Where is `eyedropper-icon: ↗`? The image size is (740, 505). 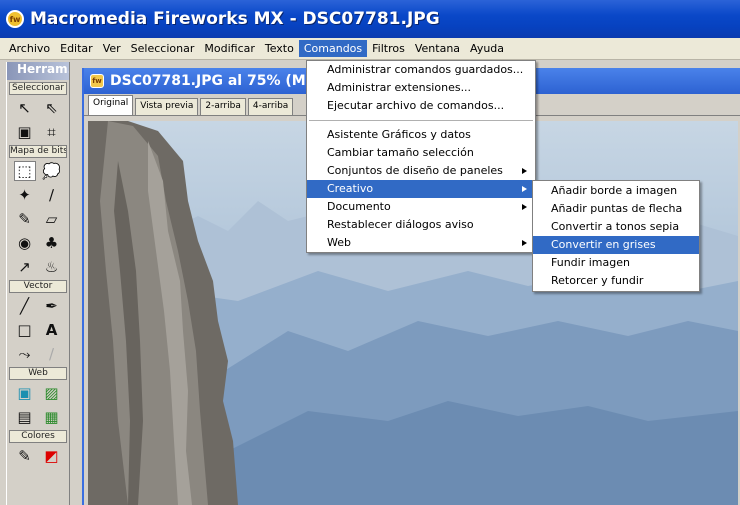 eyedropper-icon: ↗ is located at coordinates (25, 267).